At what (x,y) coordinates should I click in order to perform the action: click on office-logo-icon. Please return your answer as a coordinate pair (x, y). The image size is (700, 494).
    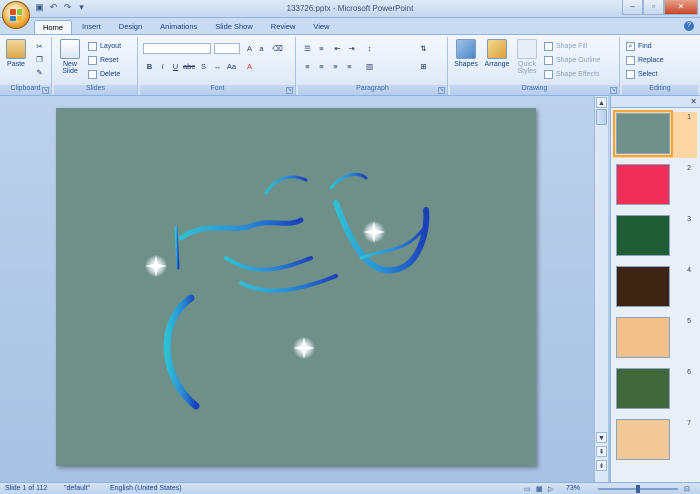
    Looking at the image, I should click on (16, 15).